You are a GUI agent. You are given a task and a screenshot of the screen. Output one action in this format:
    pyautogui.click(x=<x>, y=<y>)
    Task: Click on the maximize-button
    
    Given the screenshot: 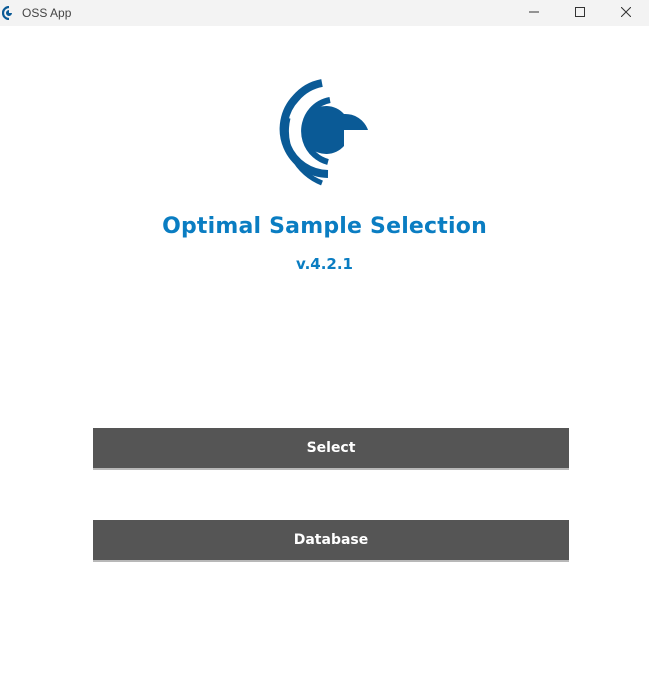 What is the action you would take?
    pyautogui.click(x=580, y=13)
    